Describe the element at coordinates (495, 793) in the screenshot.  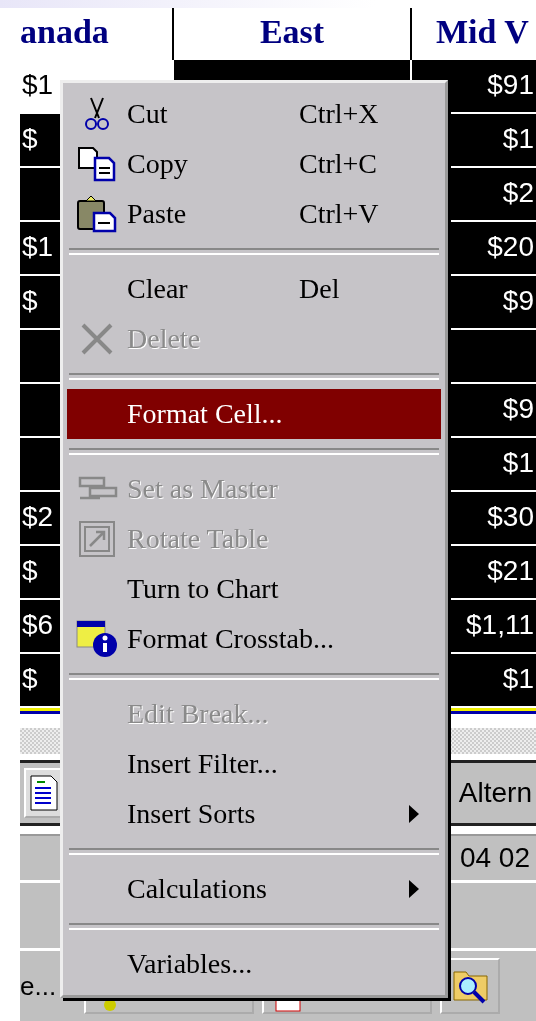
I see `toolbar-label: Altern` at that location.